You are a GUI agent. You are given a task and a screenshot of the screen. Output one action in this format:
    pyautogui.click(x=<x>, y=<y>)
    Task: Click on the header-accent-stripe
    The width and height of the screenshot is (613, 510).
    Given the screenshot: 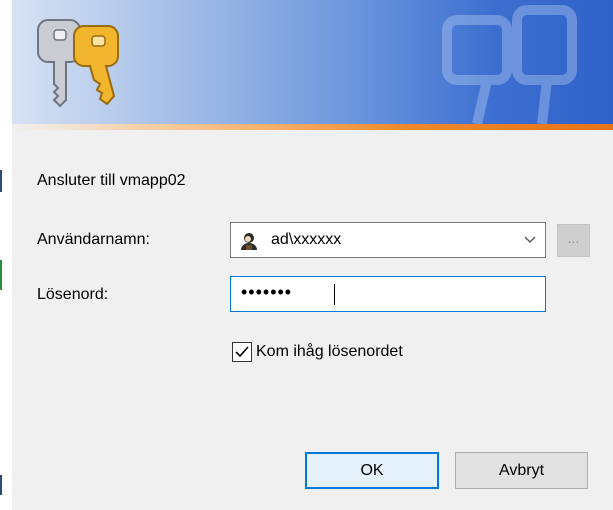 What is the action you would take?
    pyautogui.click(x=312, y=127)
    